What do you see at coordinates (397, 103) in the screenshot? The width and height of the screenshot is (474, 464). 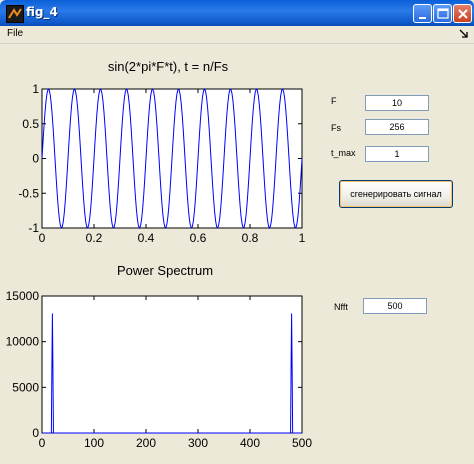 I see `input-F: 10` at bounding box center [397, 103].